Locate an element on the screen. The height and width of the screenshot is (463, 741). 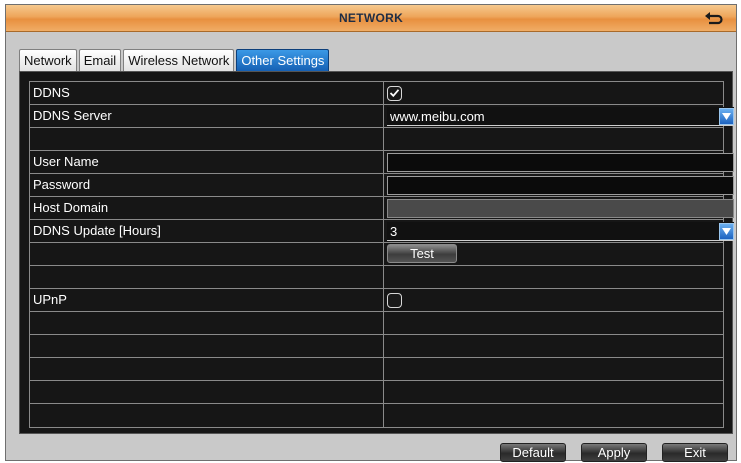
footer-buttons: Default Apply Exit is located at coordinates (614, 452).